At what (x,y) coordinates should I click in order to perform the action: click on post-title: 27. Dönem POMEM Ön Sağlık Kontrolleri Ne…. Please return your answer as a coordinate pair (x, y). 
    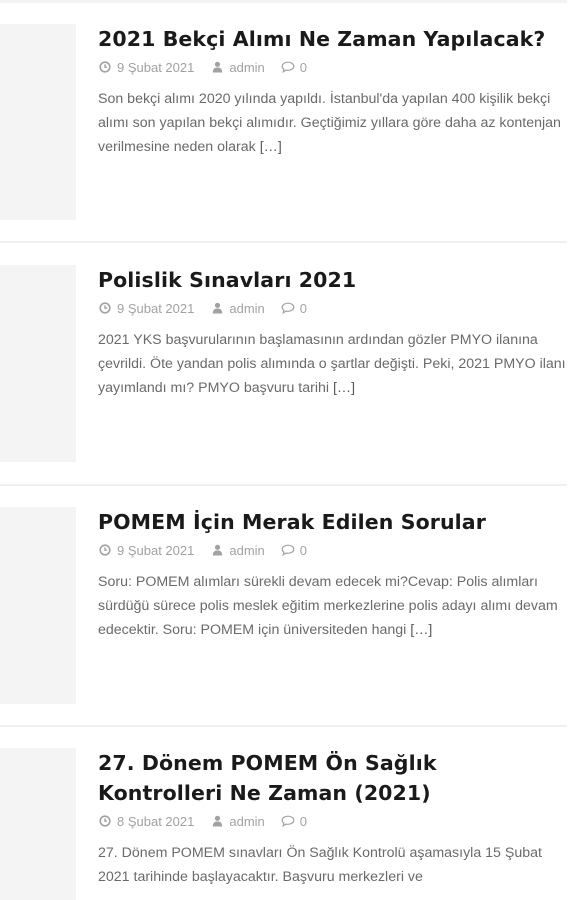
    Looking at the image, I should click on (333, 778).